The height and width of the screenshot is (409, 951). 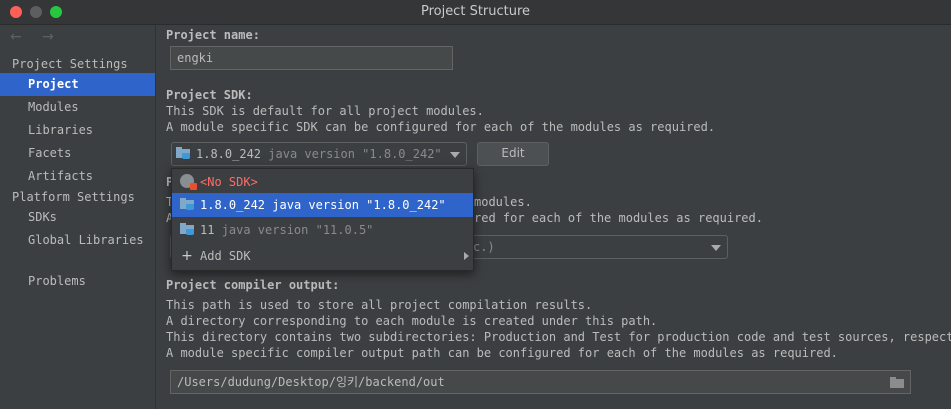 What do you see at coordinates (484, 247) in the screenshot?
I see `language-level-value: c.)` at bounding box center [484, 247].